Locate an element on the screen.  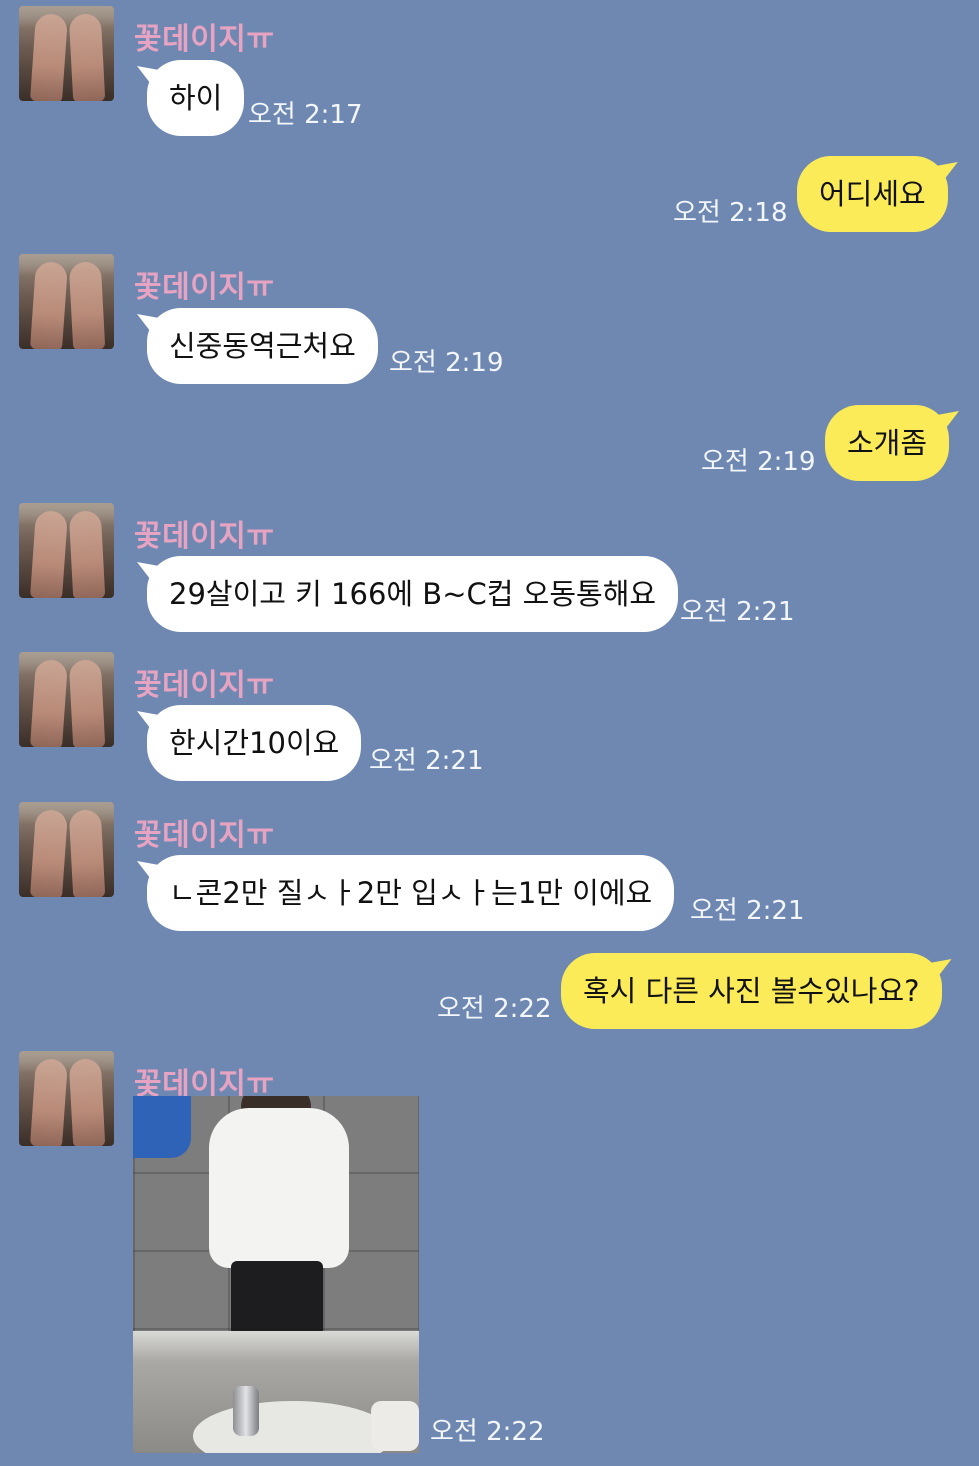
message-timestamp: 오전 2:17 is located at coordinates (305, 115).